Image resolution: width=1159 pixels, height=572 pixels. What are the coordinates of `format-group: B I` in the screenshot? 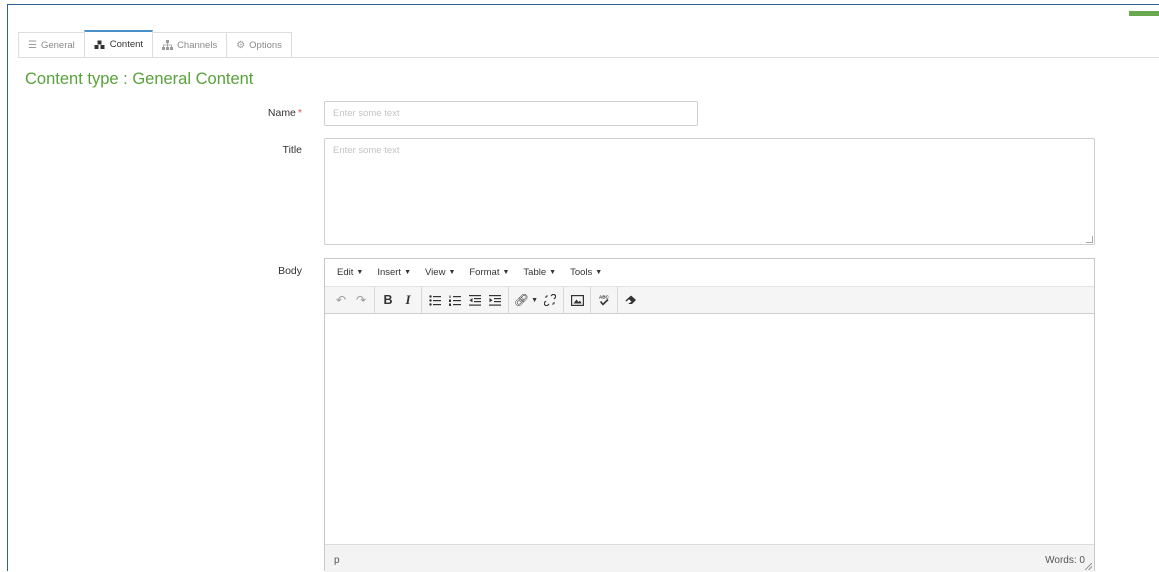 It's located at (398, 300).